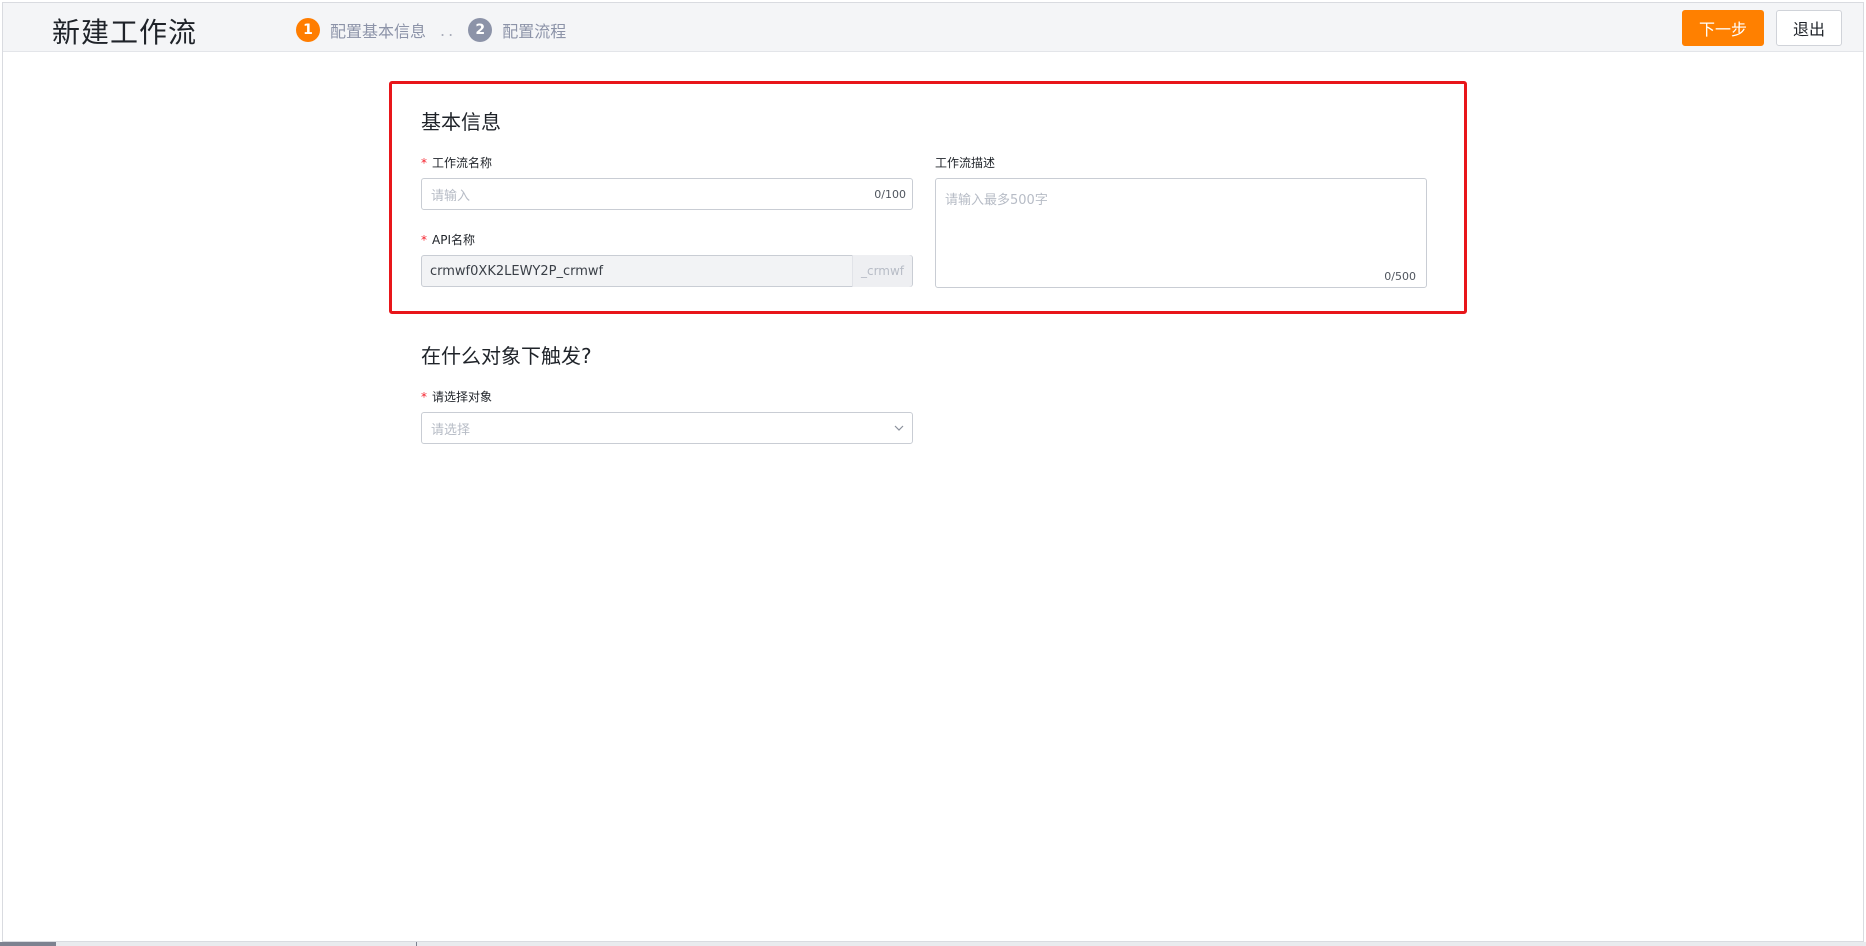  I want to click on step-indicator: 1 配置基本信息 .. 2 配置流程, so click(431, 30).